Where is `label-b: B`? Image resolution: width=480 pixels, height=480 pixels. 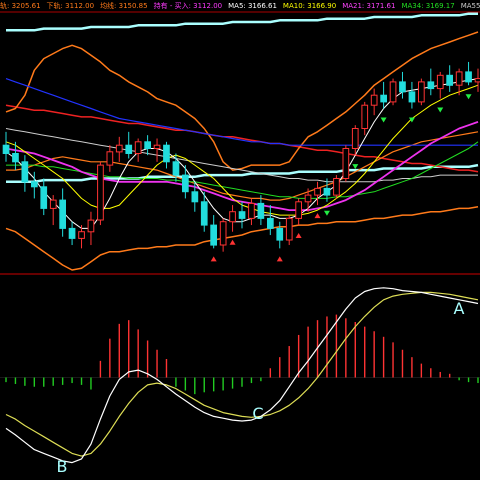
label-b: B is located at coordinates (62, 466).